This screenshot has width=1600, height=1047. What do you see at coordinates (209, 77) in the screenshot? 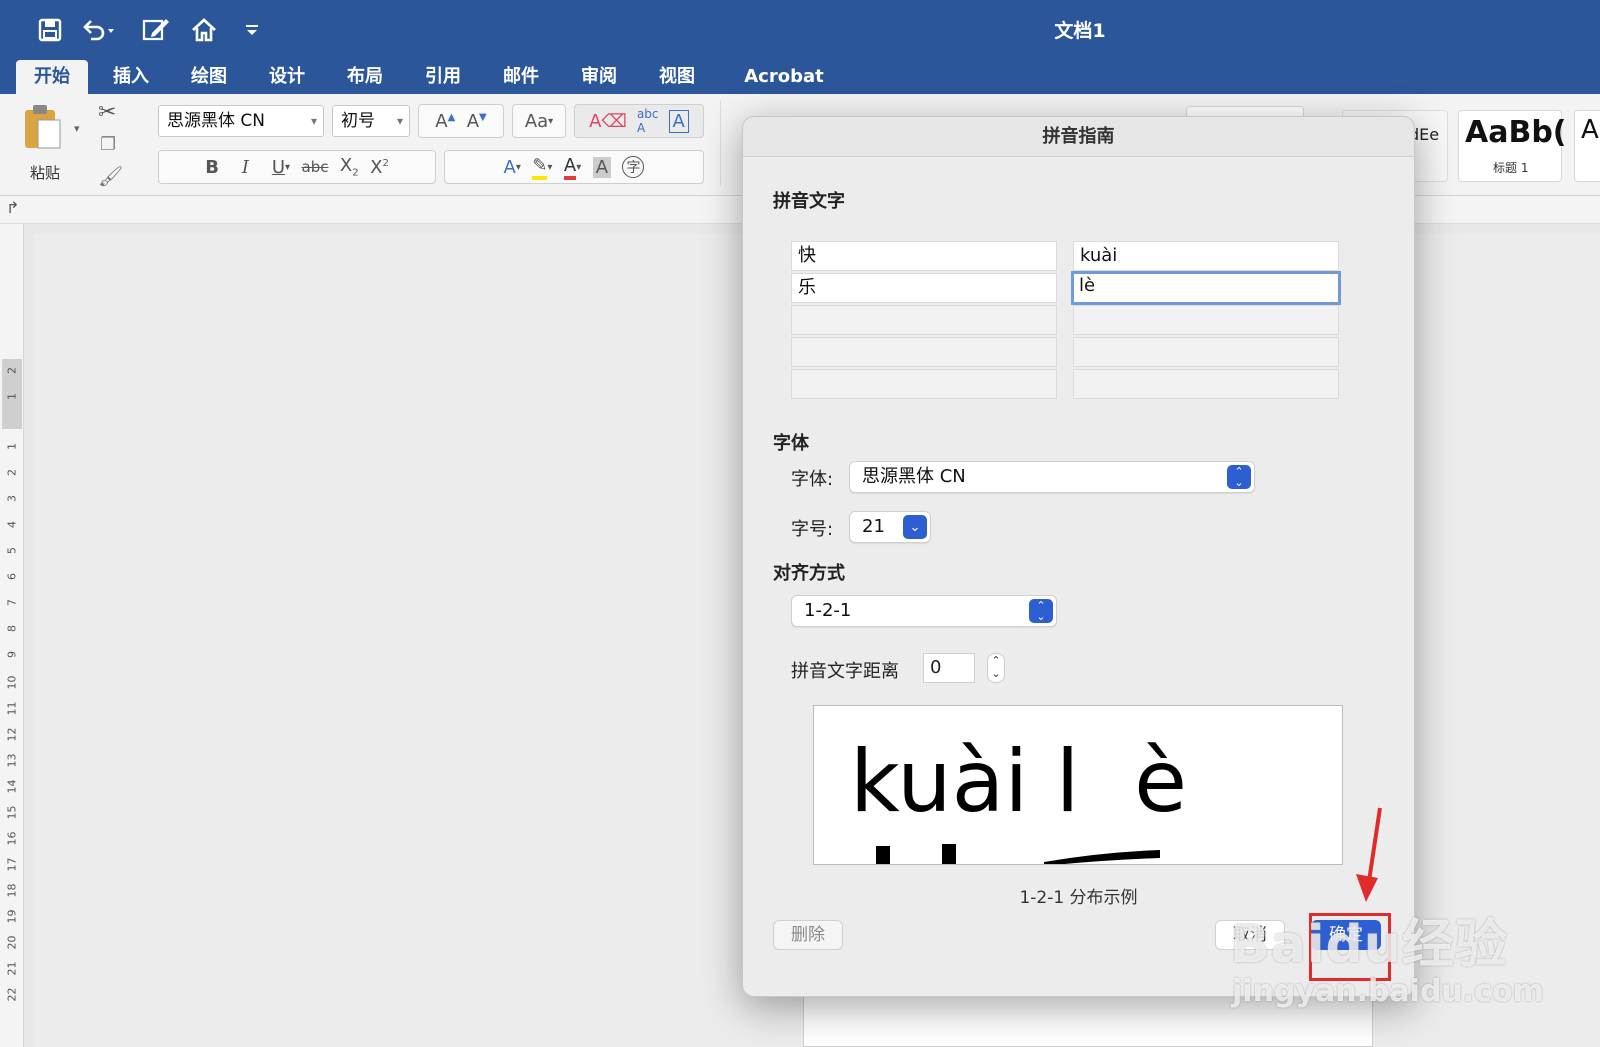
I see `tab-draw: 绘图` at bounding box center [209, 77].